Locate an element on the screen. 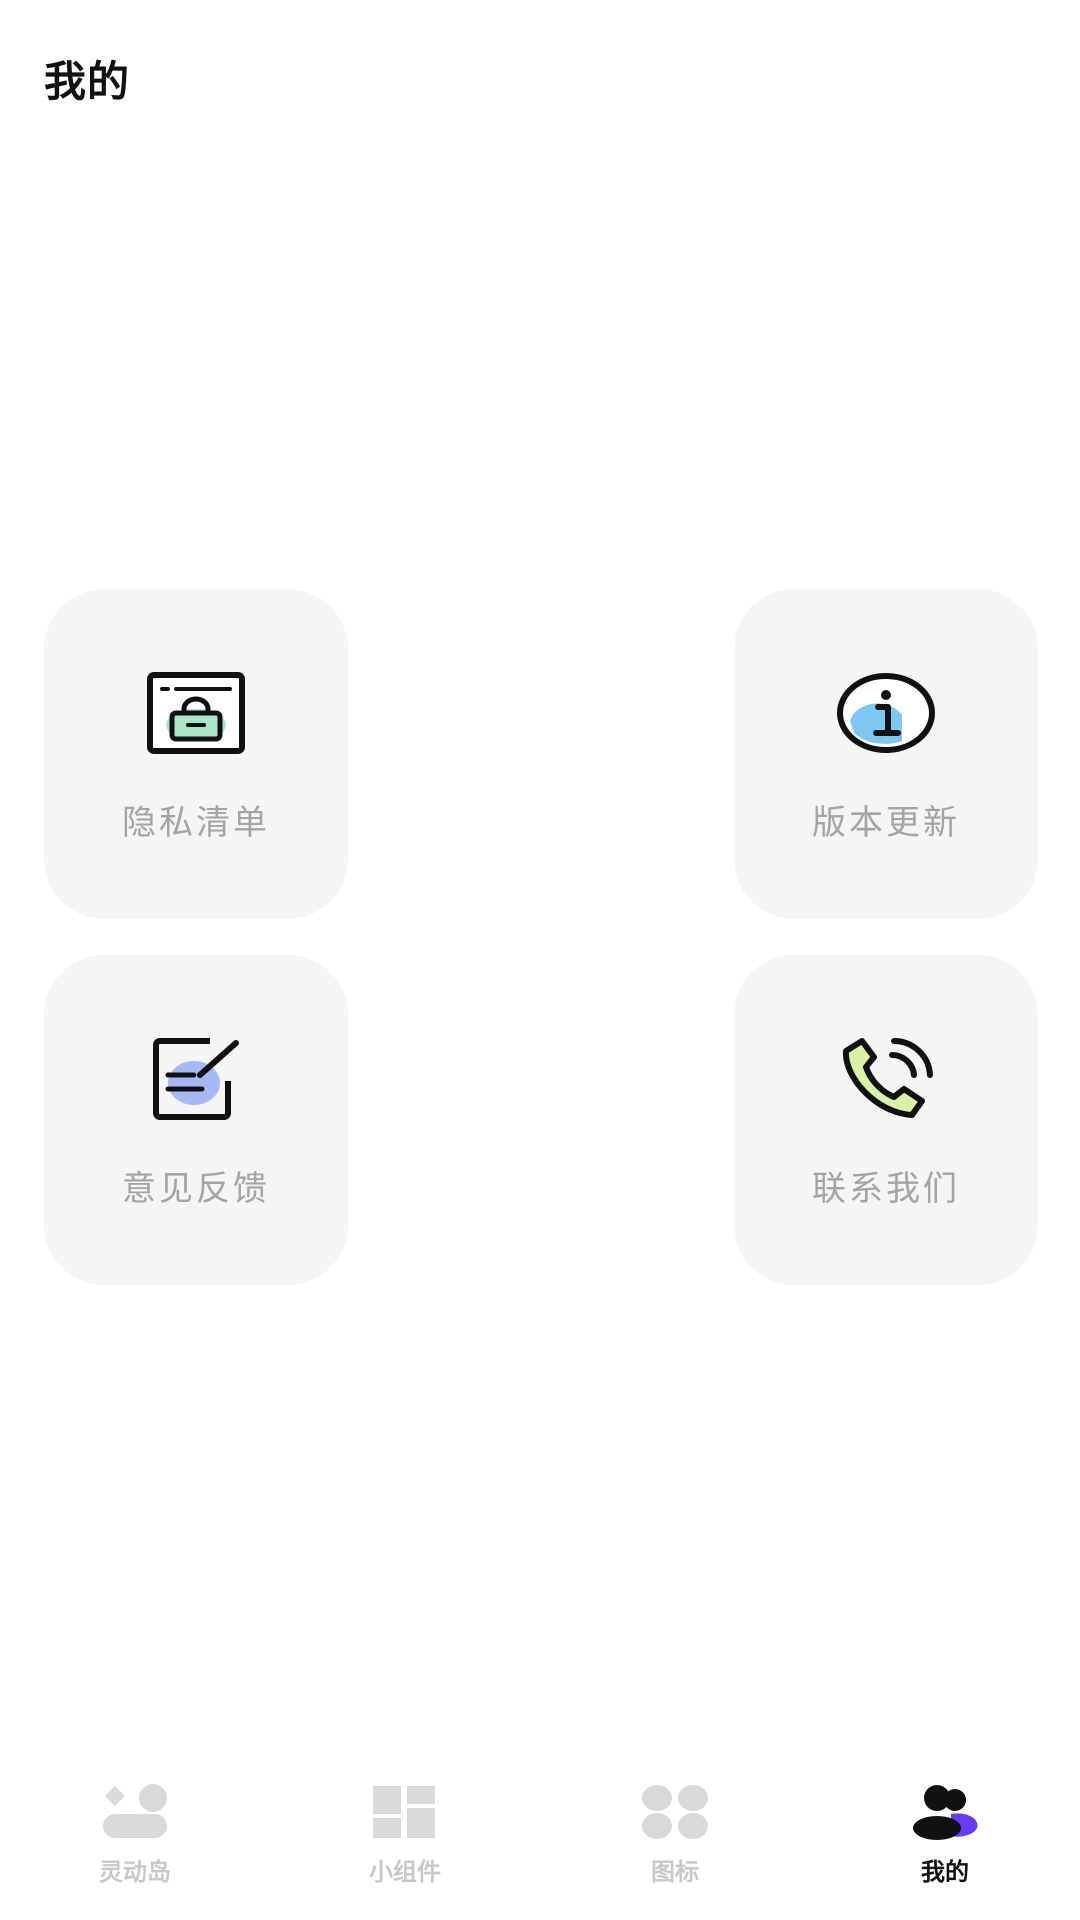 This screenshot has width=1080, height=1920. tab-dynamic-island-label: 灵动岛 is located at coordinates (135, 1872).